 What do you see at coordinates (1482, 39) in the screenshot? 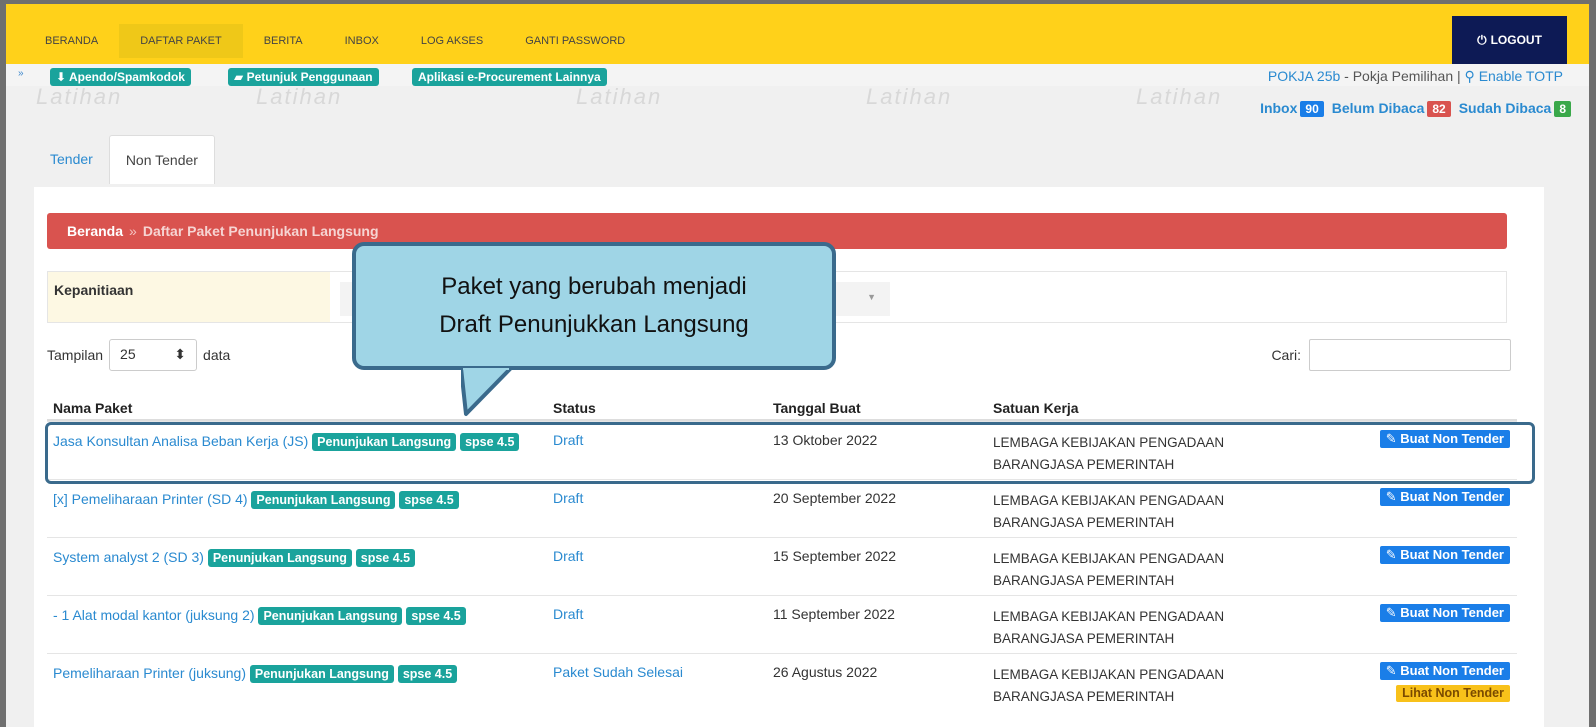
I see `power-icon: ⏻` at bounding box center [1482, 39].